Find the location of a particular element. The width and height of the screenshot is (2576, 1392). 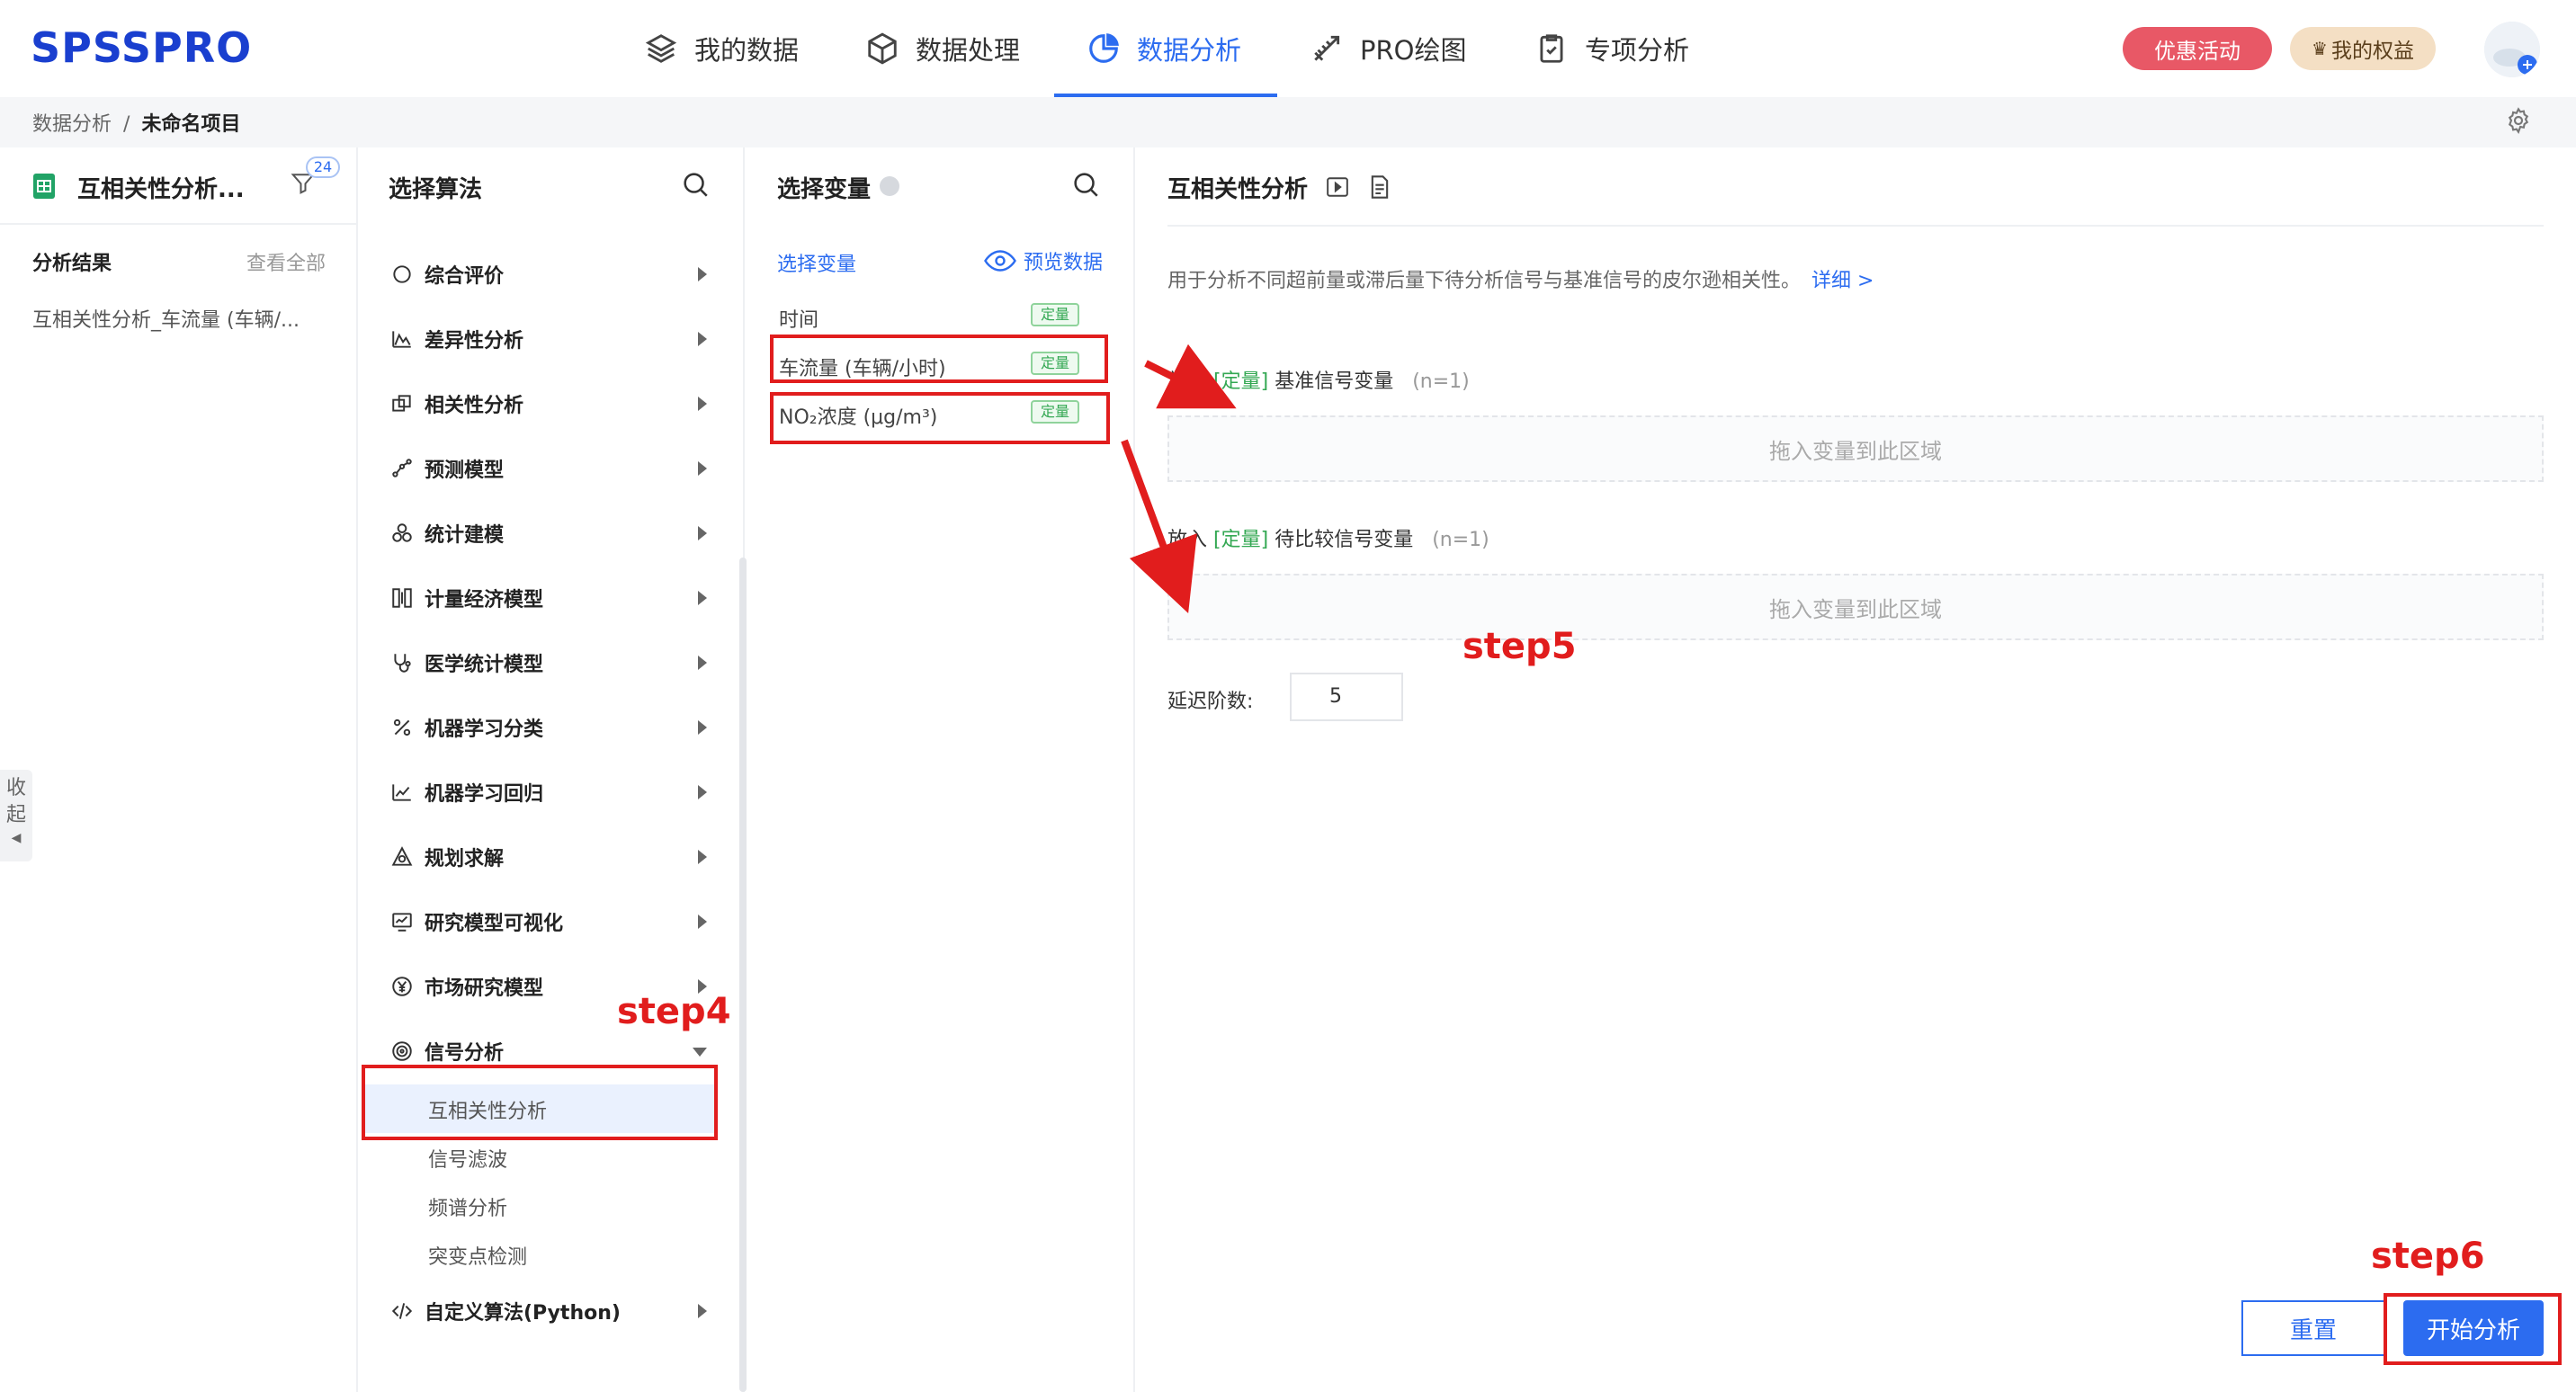

annotation-arrows is located at coordinates (1179, 479).